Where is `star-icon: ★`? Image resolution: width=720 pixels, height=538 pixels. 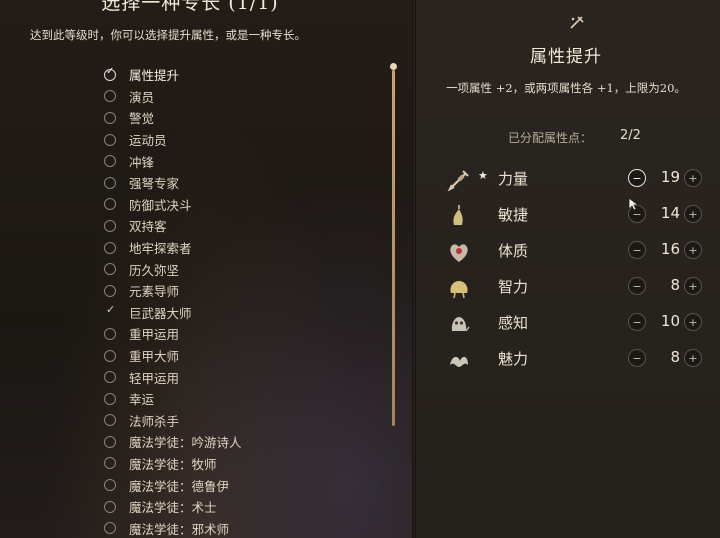
star-icon: ★ is located at coordinates (483, 175).